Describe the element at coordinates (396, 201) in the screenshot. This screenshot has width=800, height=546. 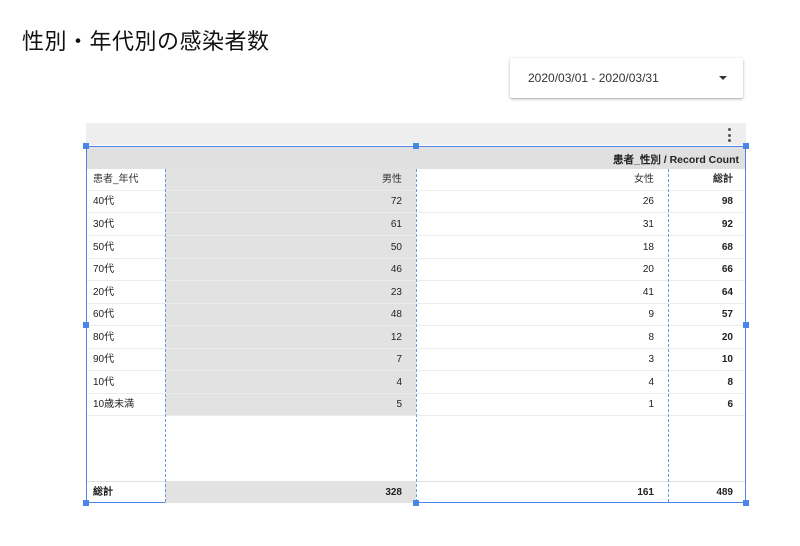
I see `row-male: 72` at that location.